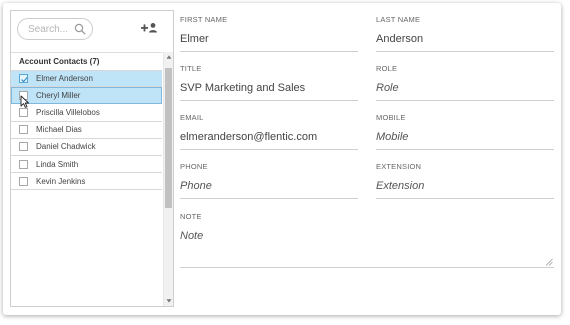 The image size is (570, 325). Describe the element at coordinates (465, 39) in the screenshot. I see `last-name-input: Anderson` at that location.